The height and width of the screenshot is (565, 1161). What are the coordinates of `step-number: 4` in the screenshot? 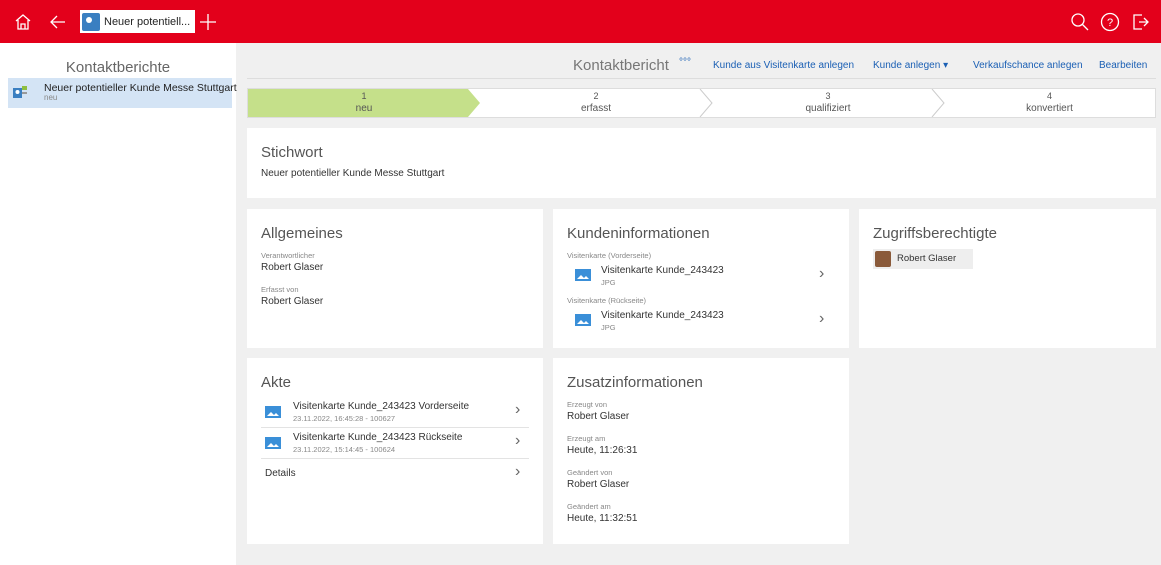 It's located at (1049, 96).